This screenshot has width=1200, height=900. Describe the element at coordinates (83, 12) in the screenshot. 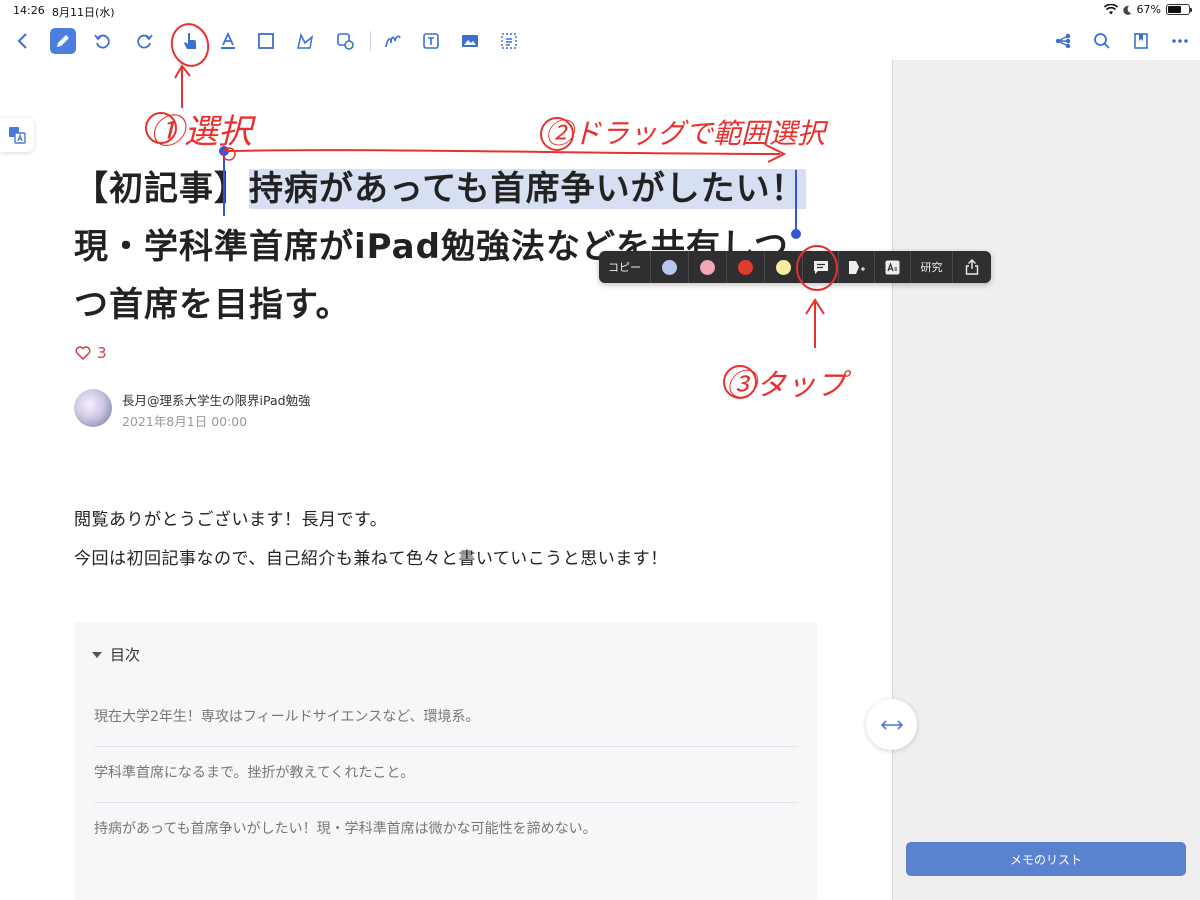

I see `date: 8月11日(水)` at that location.